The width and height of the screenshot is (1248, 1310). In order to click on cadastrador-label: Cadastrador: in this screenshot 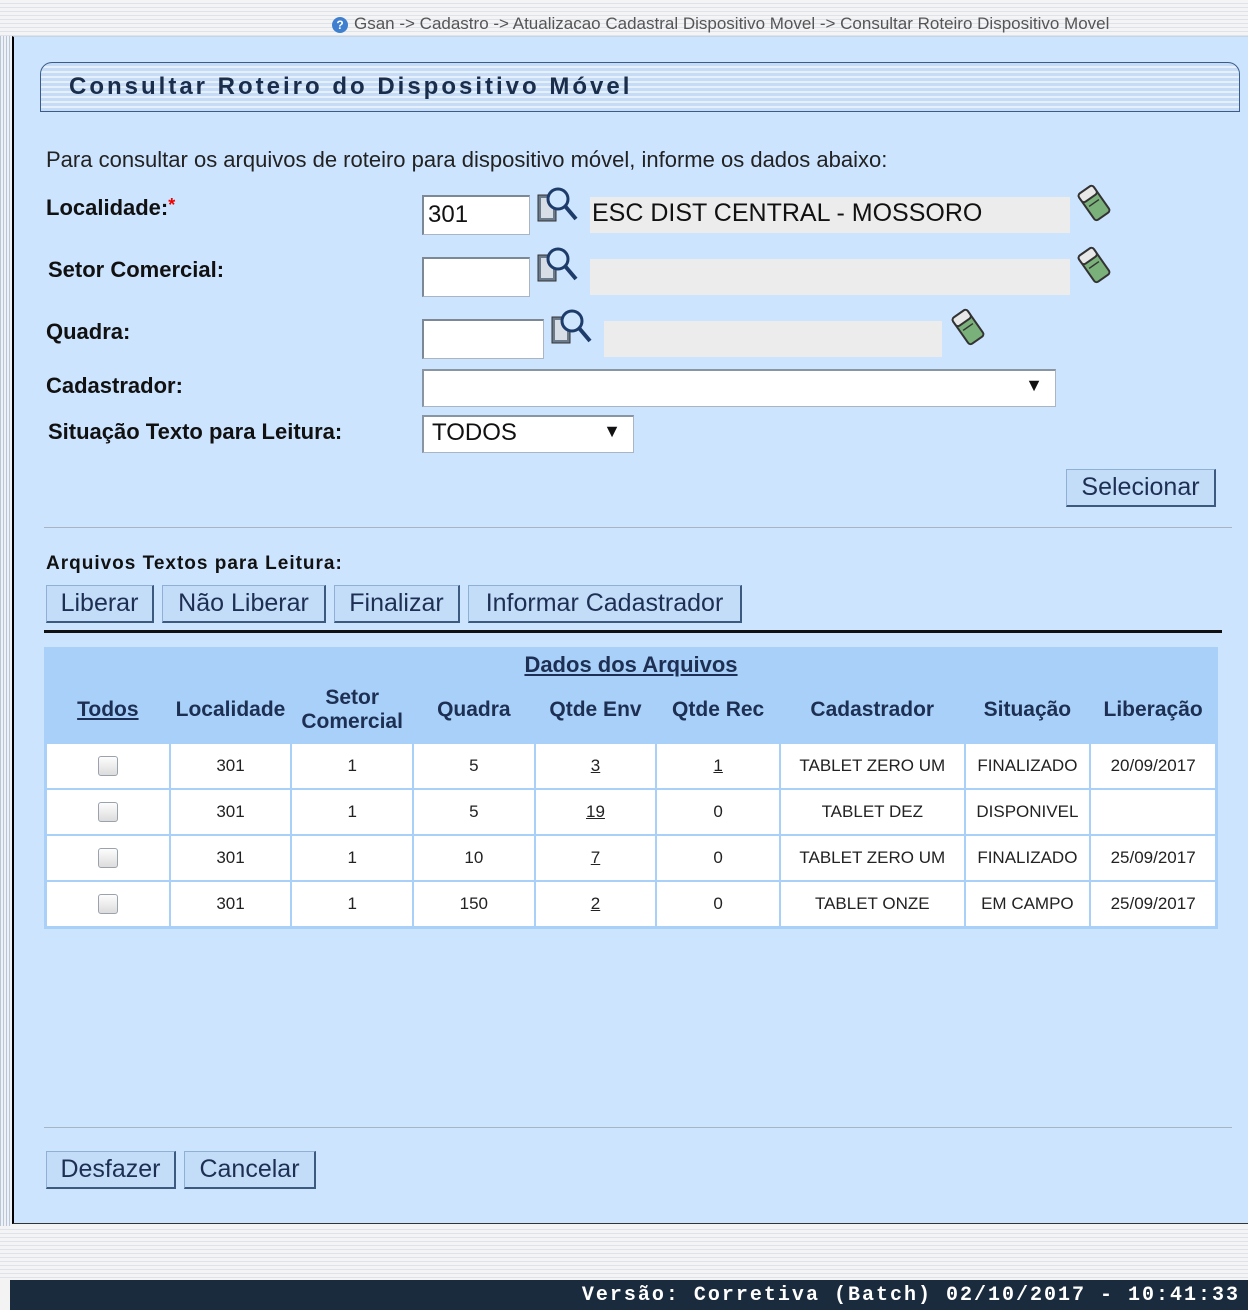, I will do `click(114, 385)`.